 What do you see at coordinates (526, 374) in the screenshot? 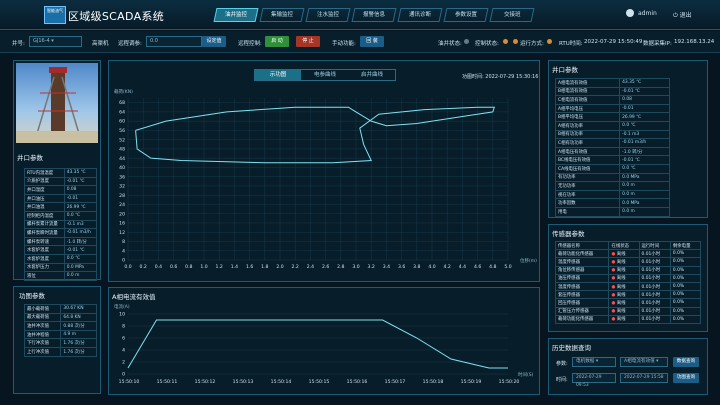
I see `x-axis-label: 时间(S)` at bounding box center [526, 374].